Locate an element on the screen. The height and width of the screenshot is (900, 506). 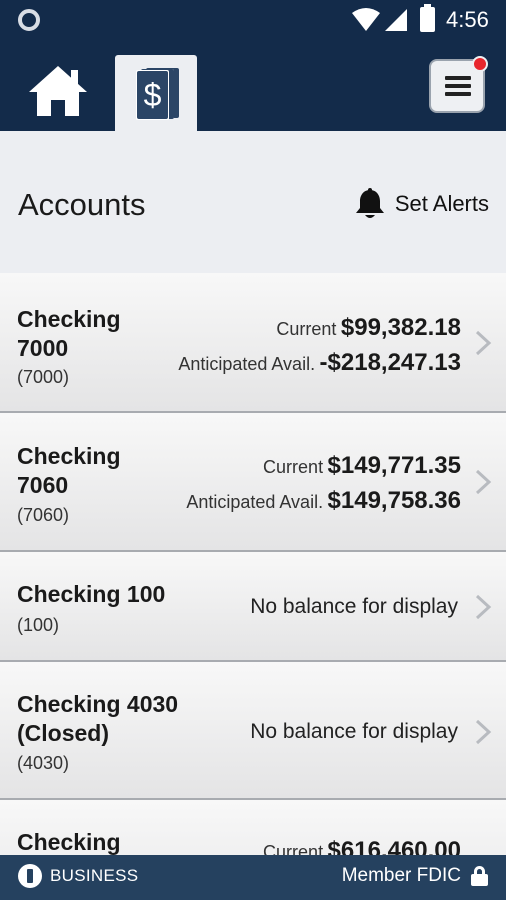
footer: BUSINESS Member FDIC is located at coordinates (253, 877).